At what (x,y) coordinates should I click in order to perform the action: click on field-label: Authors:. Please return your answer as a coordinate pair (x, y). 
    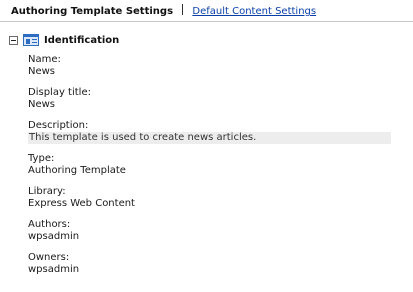
    Looking at the image, I should click on (49, 224).